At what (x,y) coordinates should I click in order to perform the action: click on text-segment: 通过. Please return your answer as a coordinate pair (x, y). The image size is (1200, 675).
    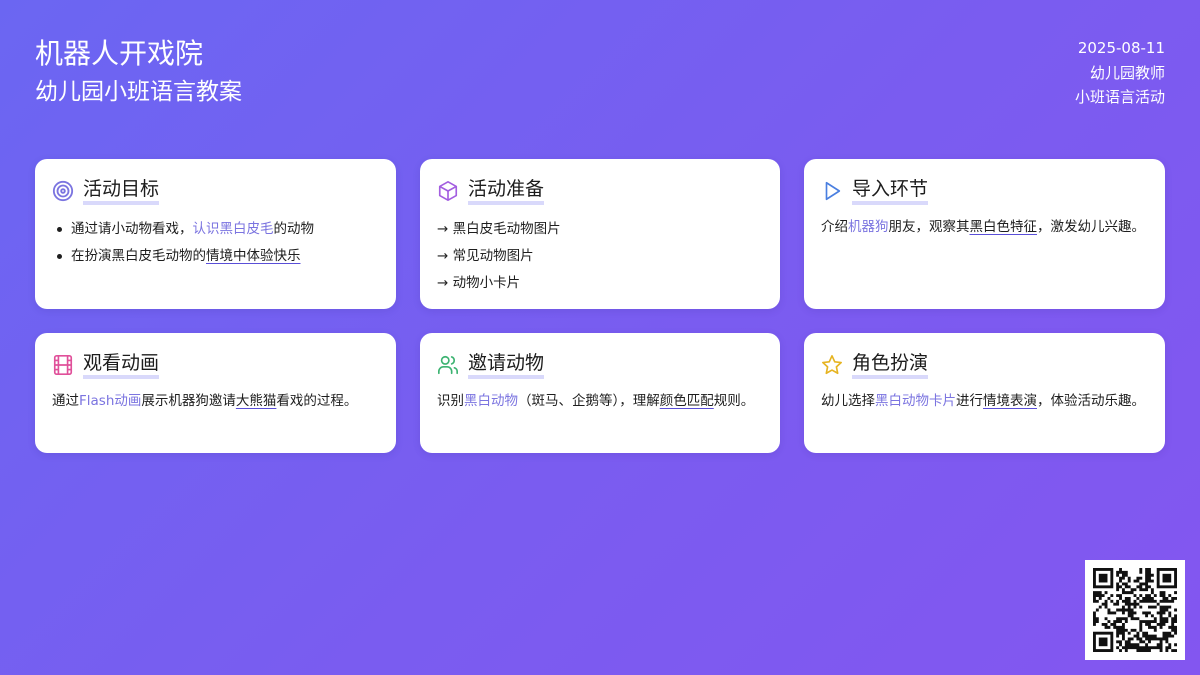
    Looking at the image, I should click on (65, 401).